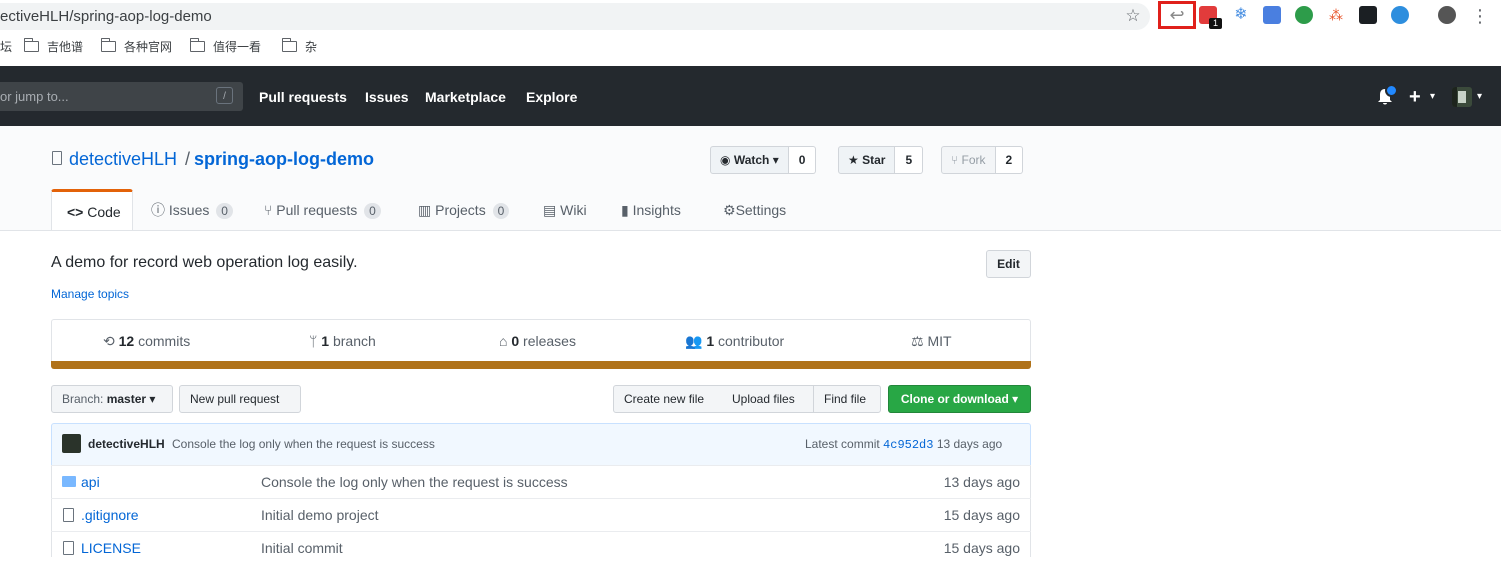 The image size is (1501, 564). What do you see at coordinates (303, 97) in the screenshot?
I see `nav-pull-requests: Pull requests` at bounding box center [303, 97].